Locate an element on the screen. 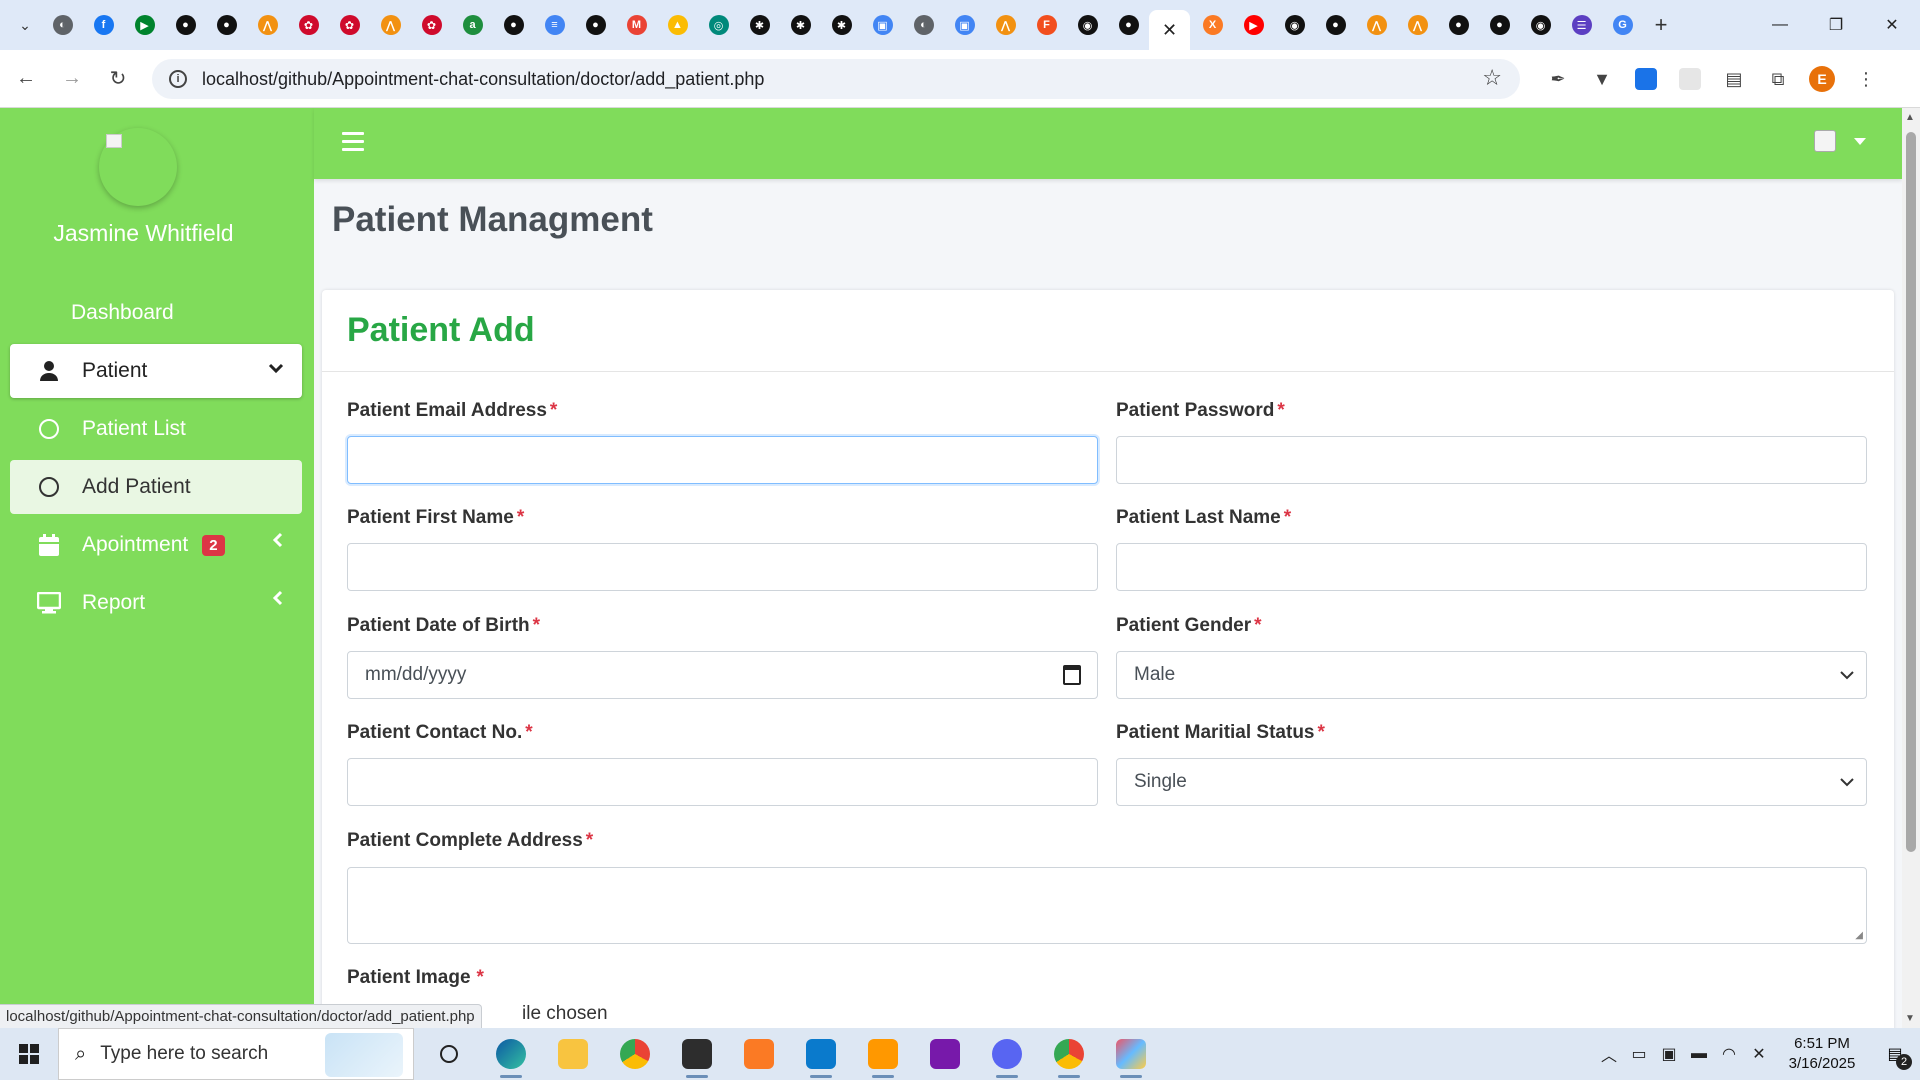 The height and width of the screenshot is (1080, 1920). tab-search-chevron-icon: ⌄ is located at coordinates (25, 25).